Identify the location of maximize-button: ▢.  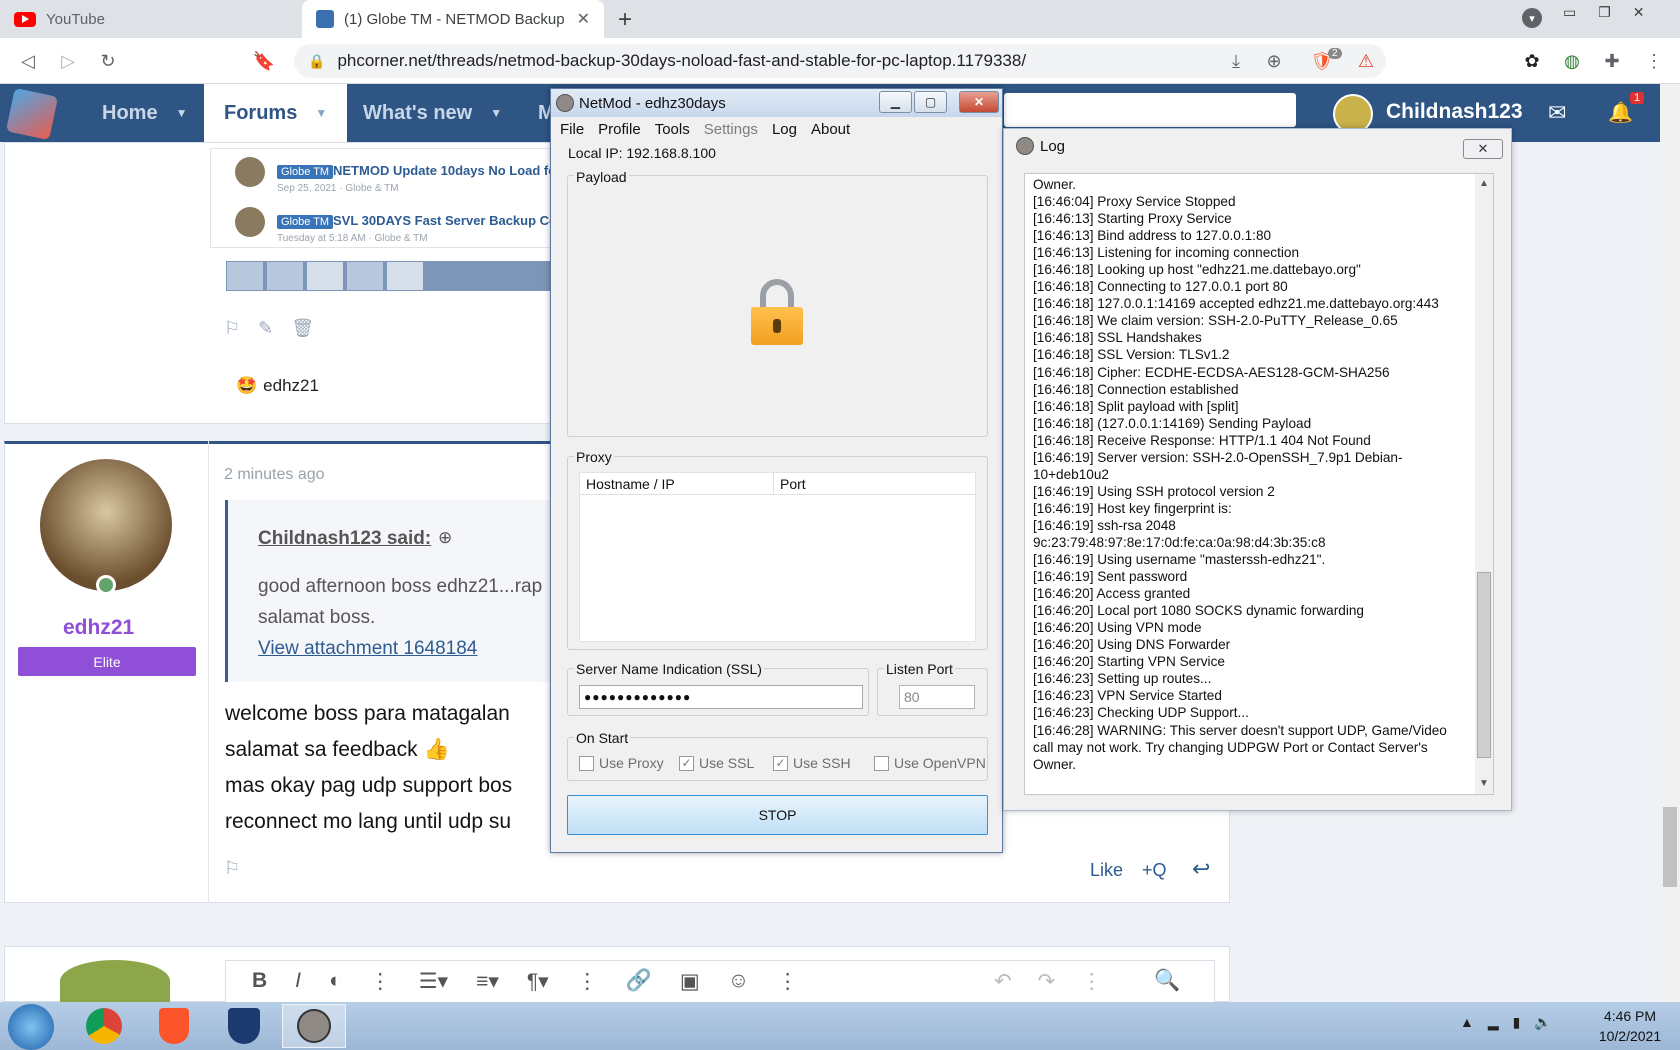
(930, 102).